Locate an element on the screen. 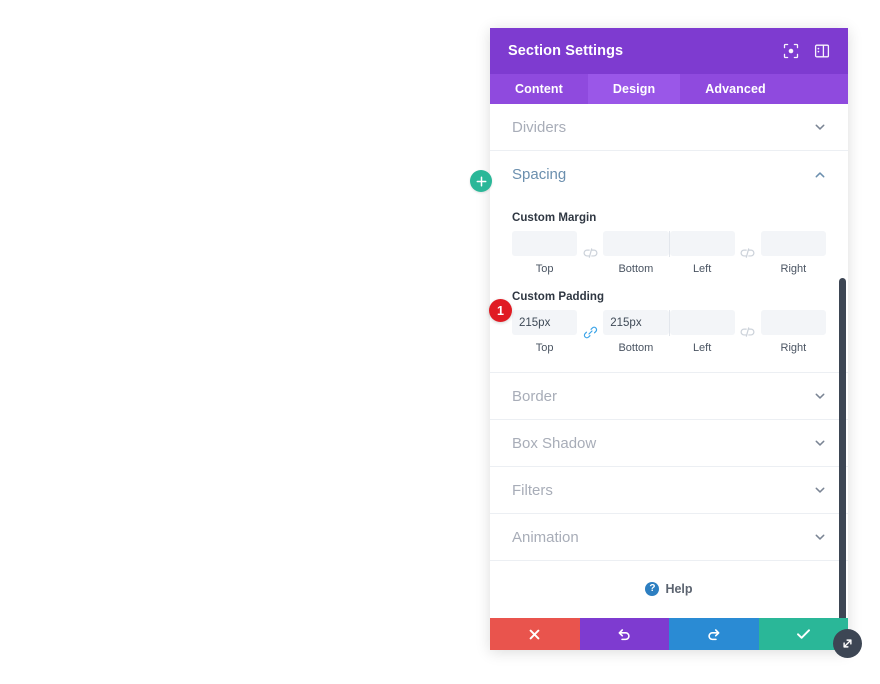  section-row-animation: Animation is located at coordinates (669, 537).